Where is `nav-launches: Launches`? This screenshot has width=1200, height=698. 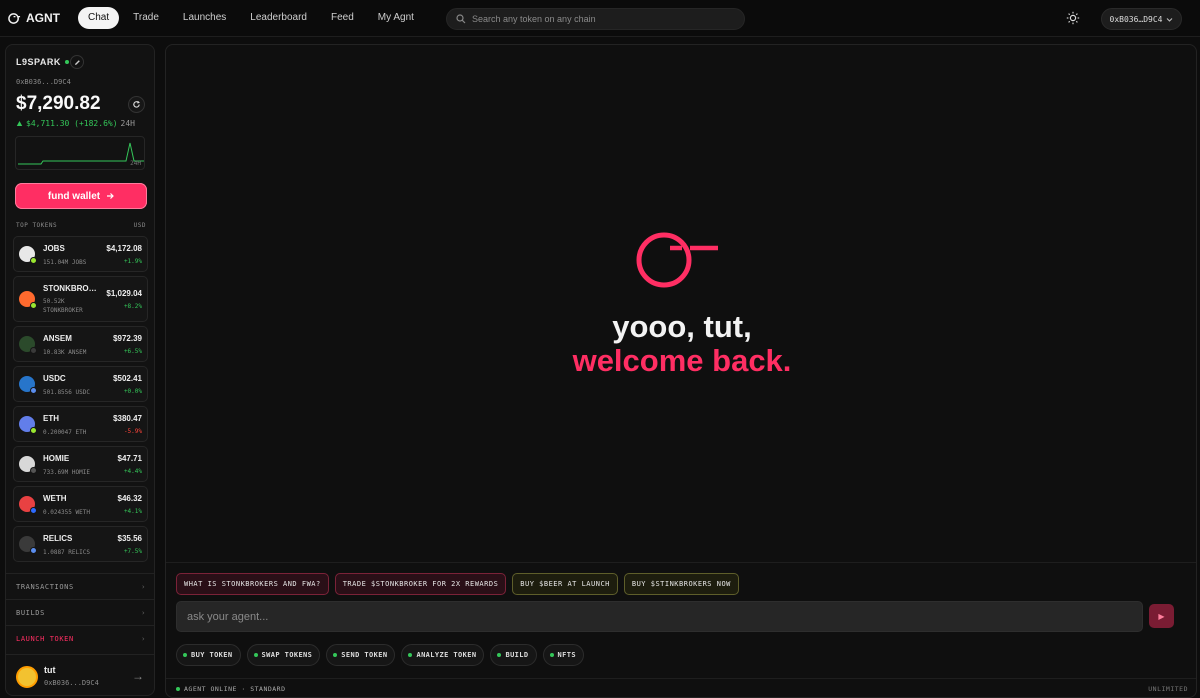 nav-launches: Launches is located at coordinates (204, 18).